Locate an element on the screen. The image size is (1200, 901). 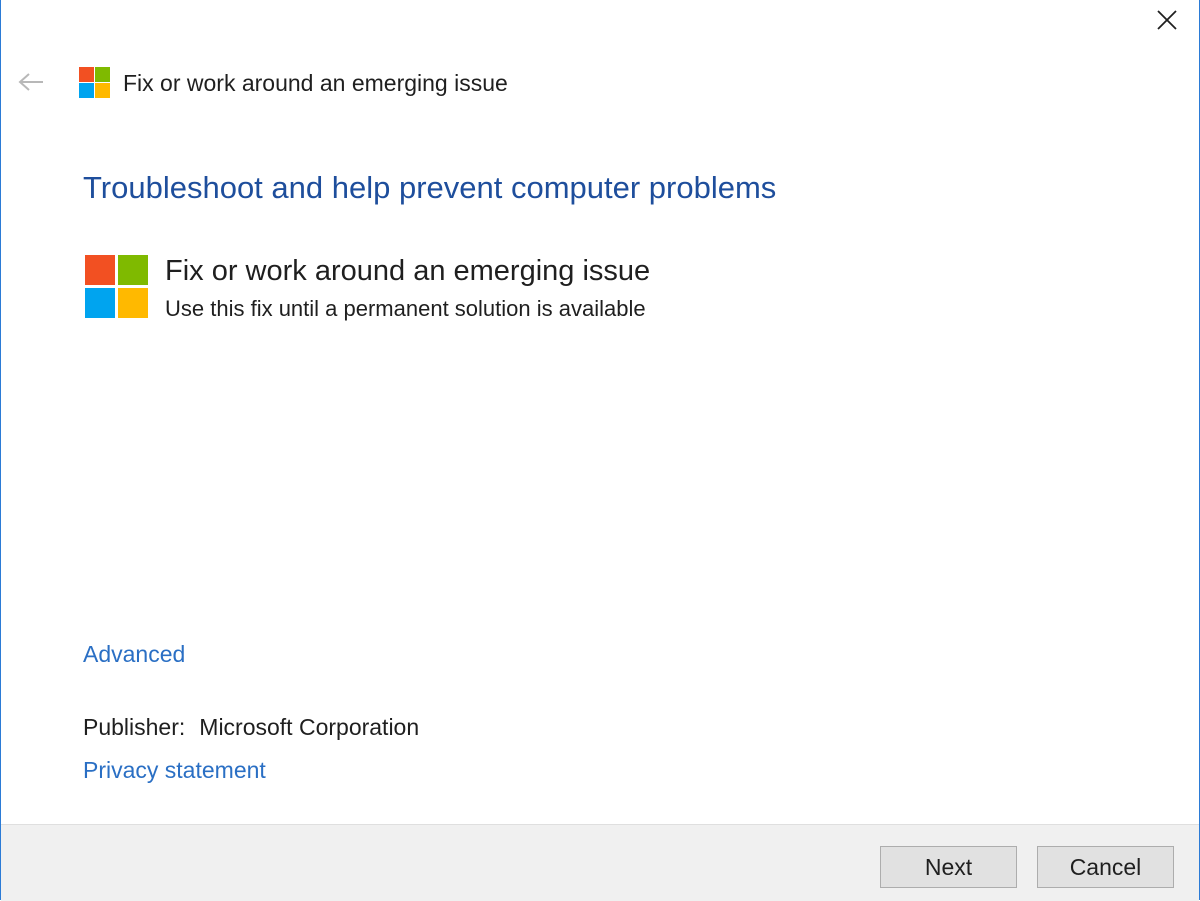
cancel-button: Cancel is located at coordinates (1105, 867).